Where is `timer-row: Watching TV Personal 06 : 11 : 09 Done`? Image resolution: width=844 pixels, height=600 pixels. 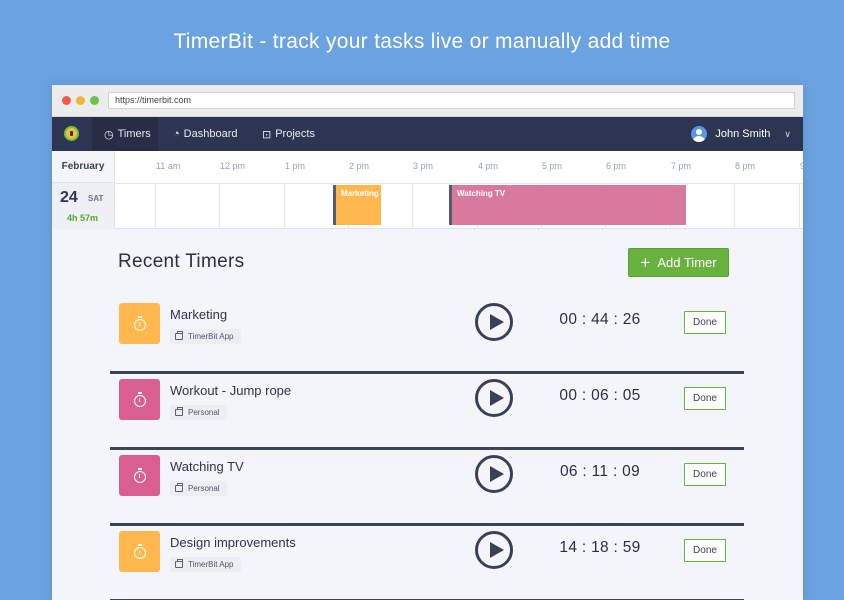 timer-row: Watching TV Personal 06 : 11 : 09 Done is located at coordinates (427, 488).